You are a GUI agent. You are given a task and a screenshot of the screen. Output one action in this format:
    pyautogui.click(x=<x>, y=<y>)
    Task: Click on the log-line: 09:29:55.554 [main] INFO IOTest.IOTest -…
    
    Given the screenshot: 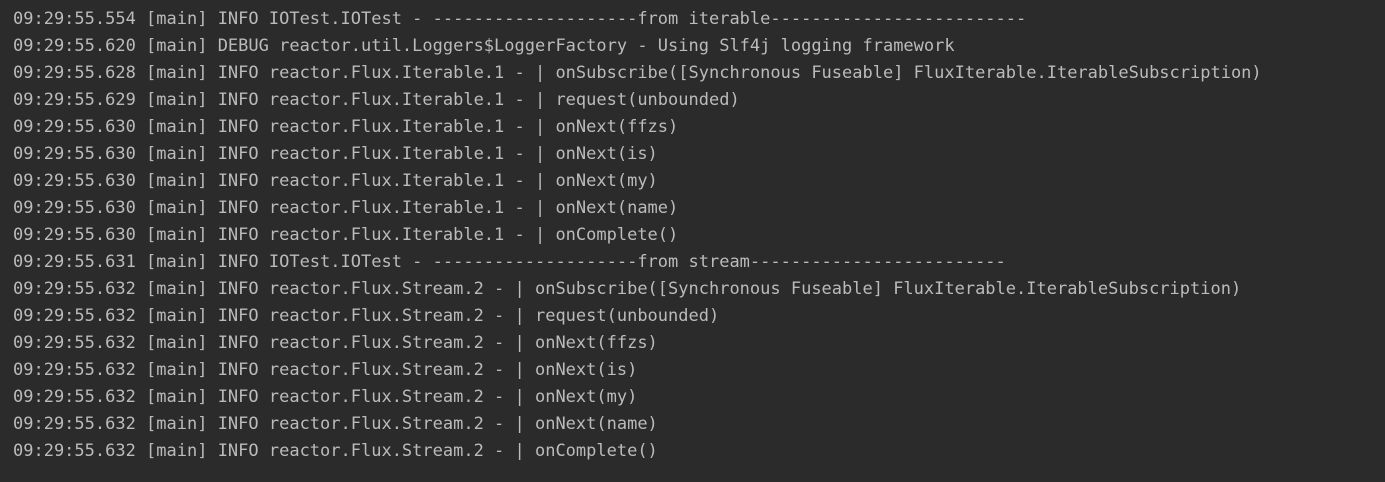 What is the action you would take?
    pyautogui.click(x=520, y=19)
    